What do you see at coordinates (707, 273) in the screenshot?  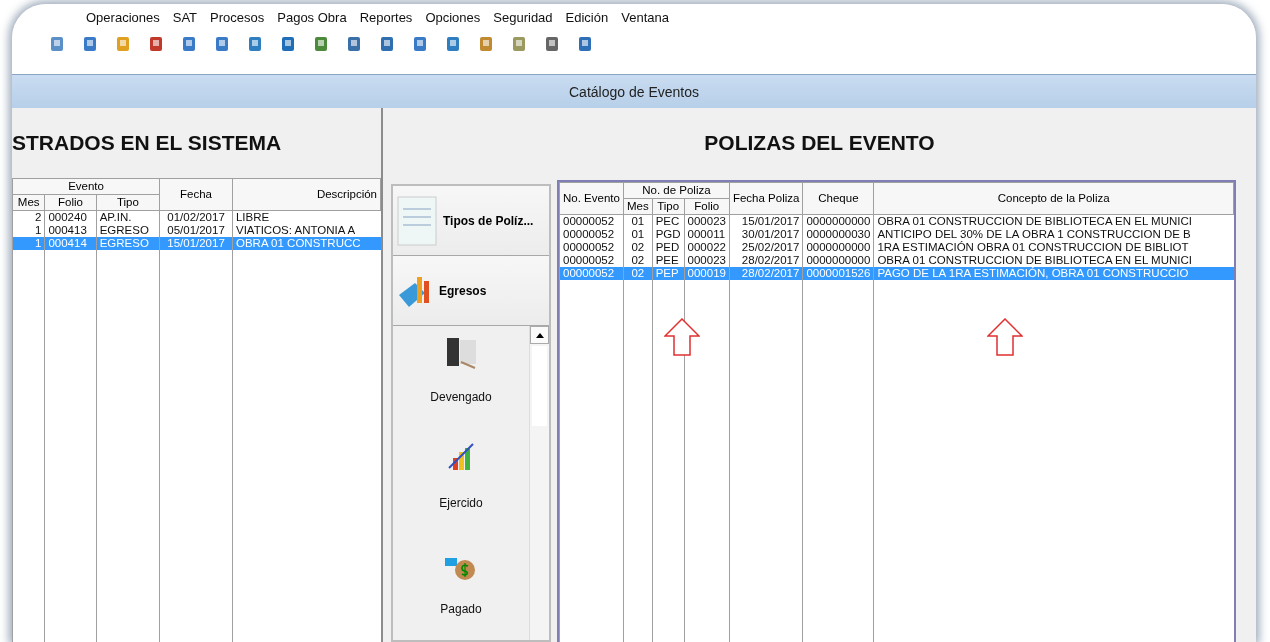 I see `table-cell: 000019` at bounding box center [707, 273].